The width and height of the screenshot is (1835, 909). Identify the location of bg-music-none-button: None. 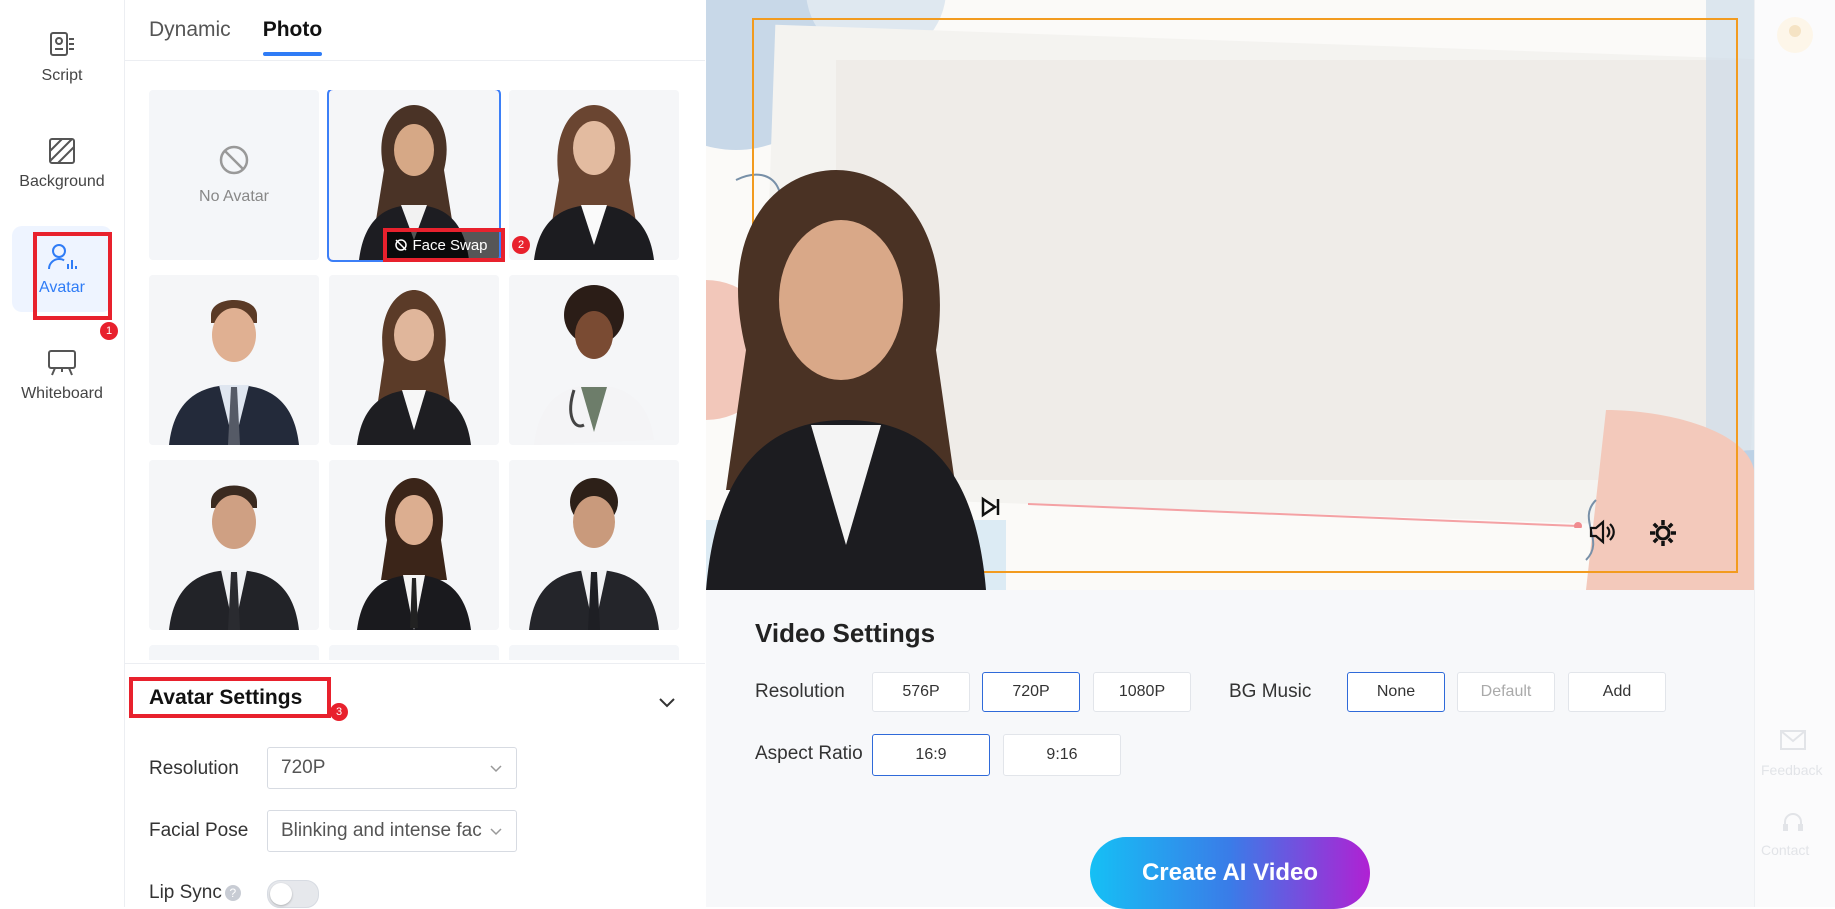
(1396, 692).